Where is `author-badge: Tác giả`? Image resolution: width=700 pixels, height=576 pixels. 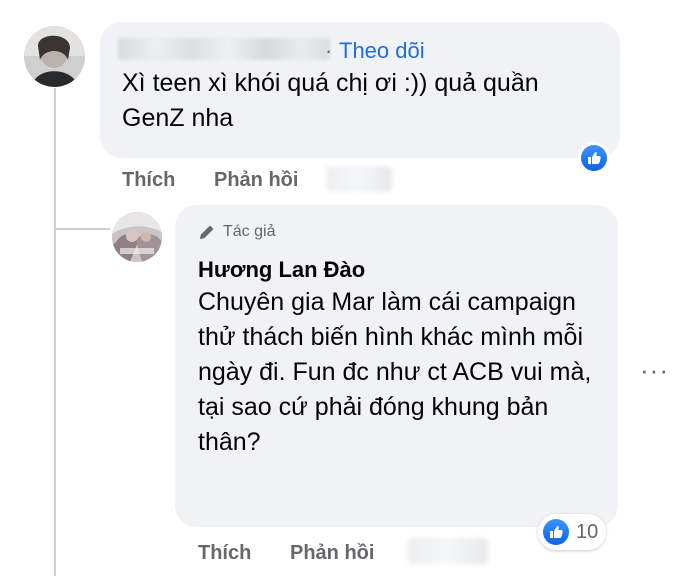
author-badge: Tác giả is located at coordinates (236, 232).